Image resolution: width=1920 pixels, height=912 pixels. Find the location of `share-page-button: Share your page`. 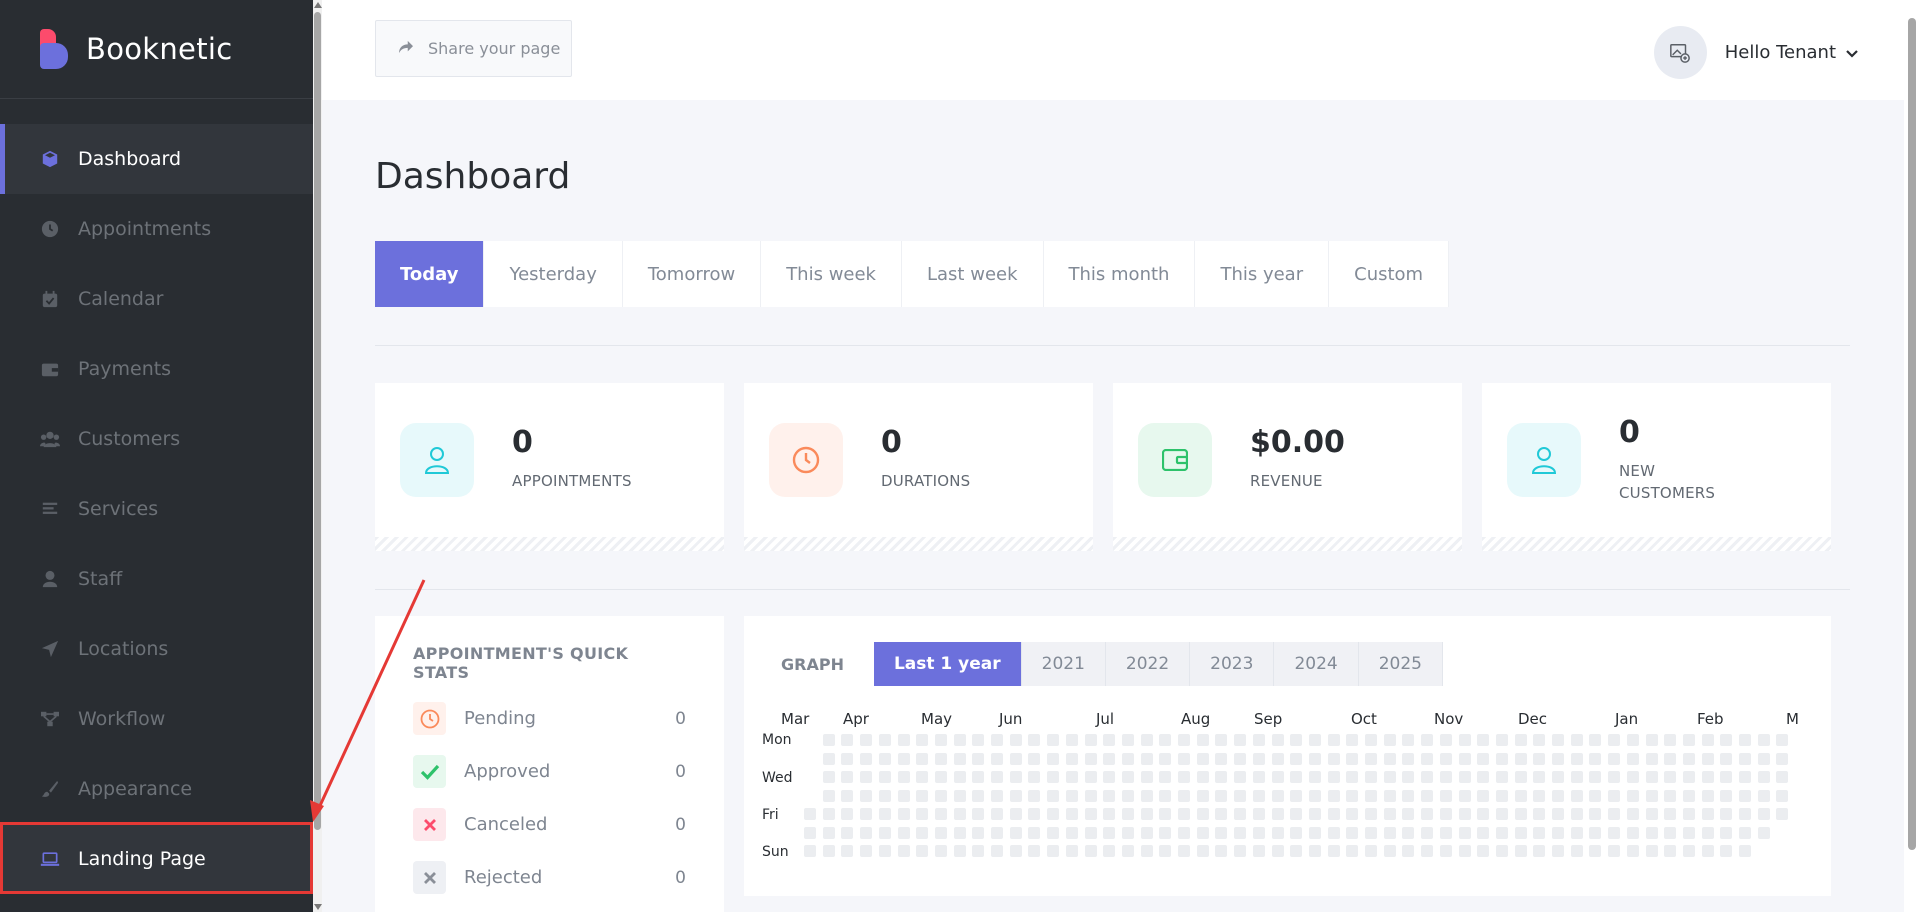

share-page-button: Share your page is located at coordinates (473, 48).